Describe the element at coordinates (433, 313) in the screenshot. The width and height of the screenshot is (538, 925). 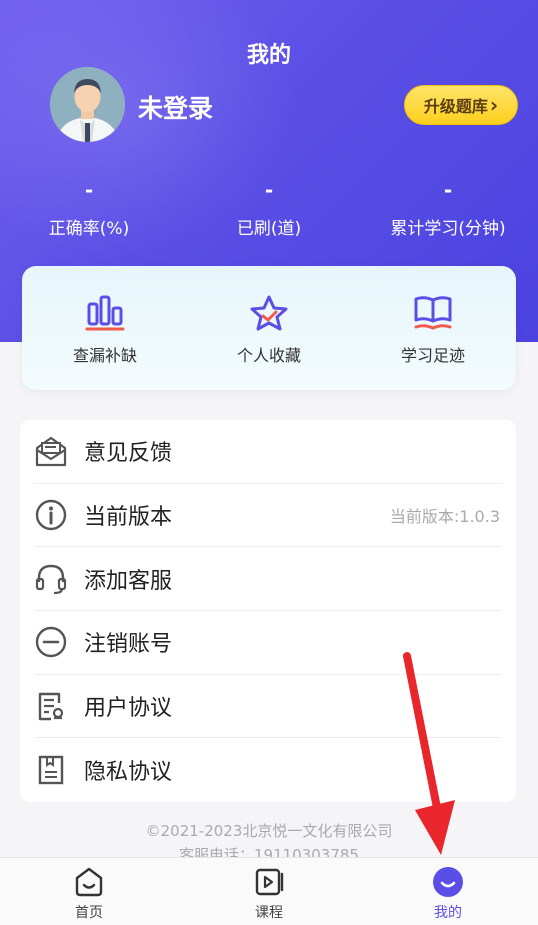
I see `book-icon` at that location.